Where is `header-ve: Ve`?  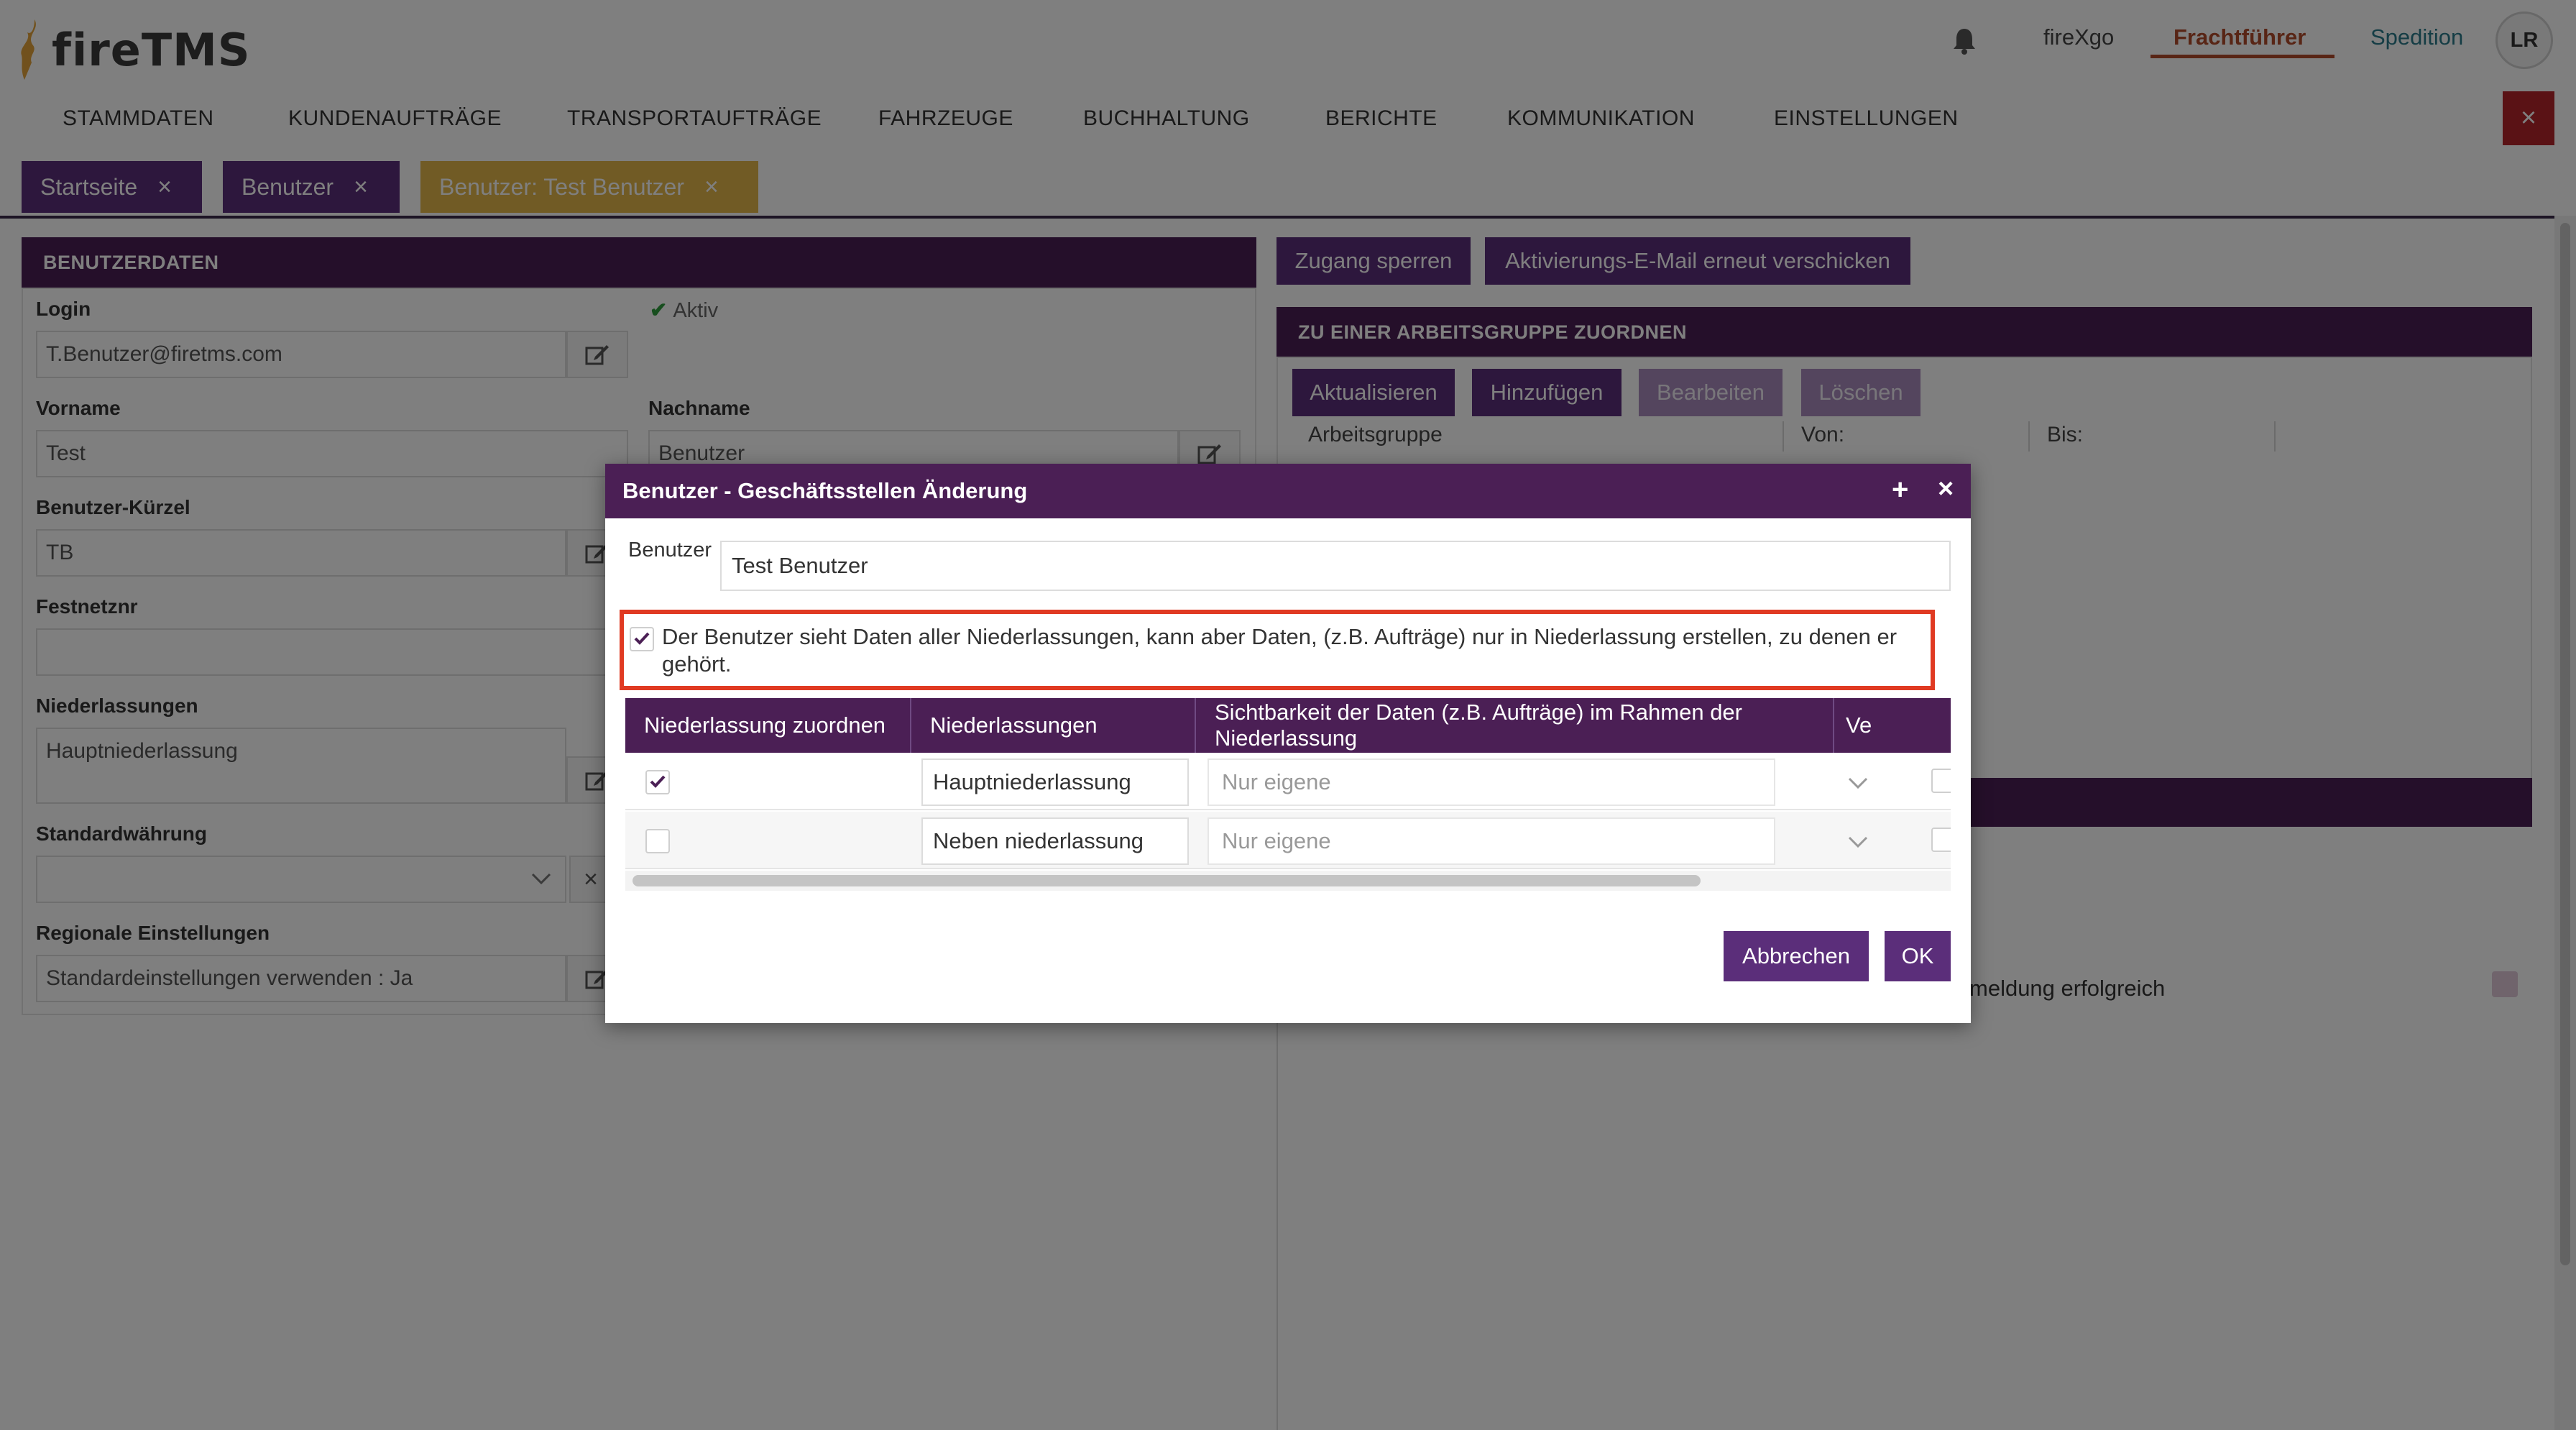 header-ve: Ve is located at coordinates (1892, 725).